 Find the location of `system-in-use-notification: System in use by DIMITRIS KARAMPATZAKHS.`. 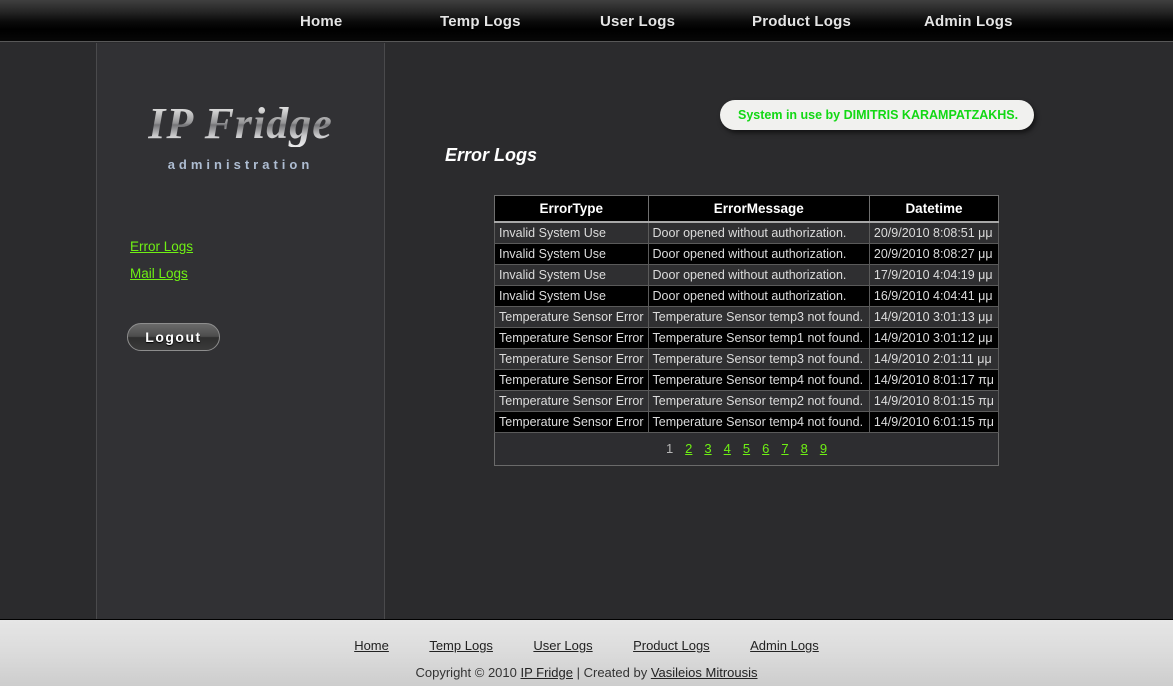

system-in-use-notification: System in use by DIMITRIS KARAMPATZAKHS. is located at coordinates (877, 115).